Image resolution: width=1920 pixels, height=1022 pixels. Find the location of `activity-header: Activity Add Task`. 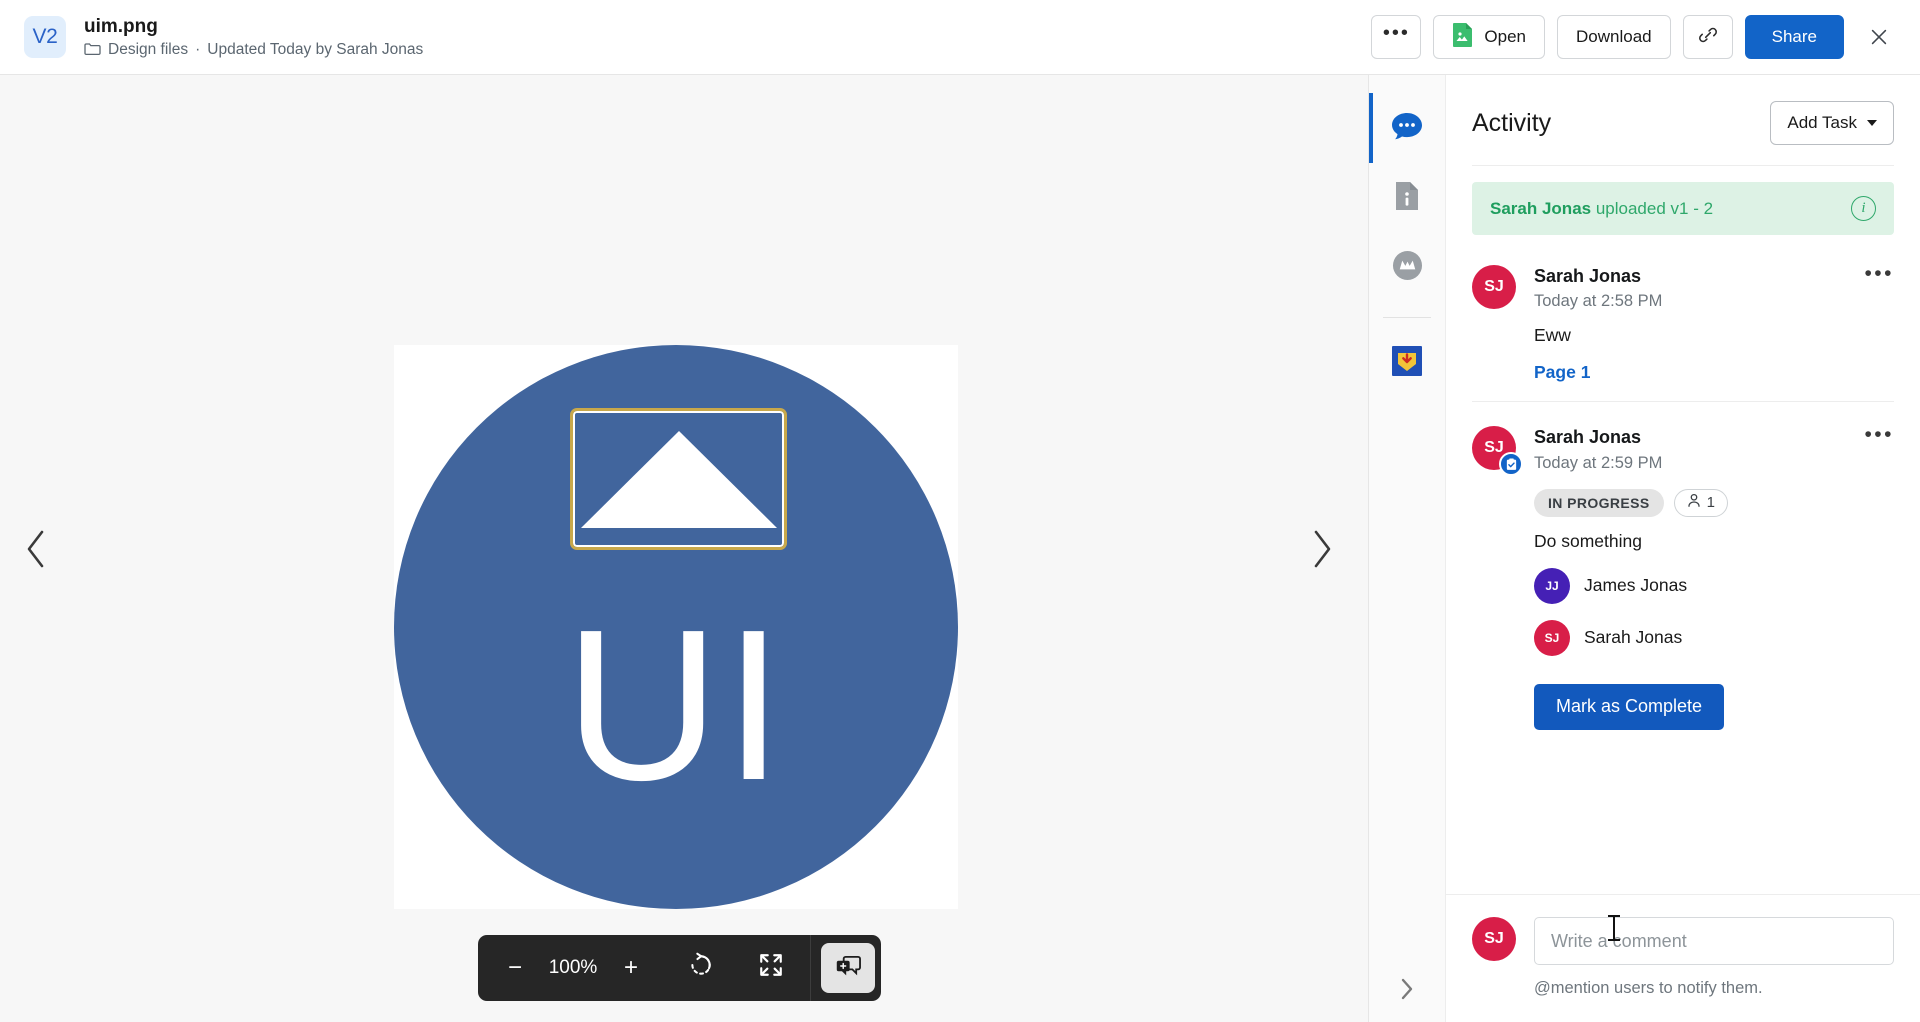

activity-header: Activity Add Task is located at coordinates (1683, 120).